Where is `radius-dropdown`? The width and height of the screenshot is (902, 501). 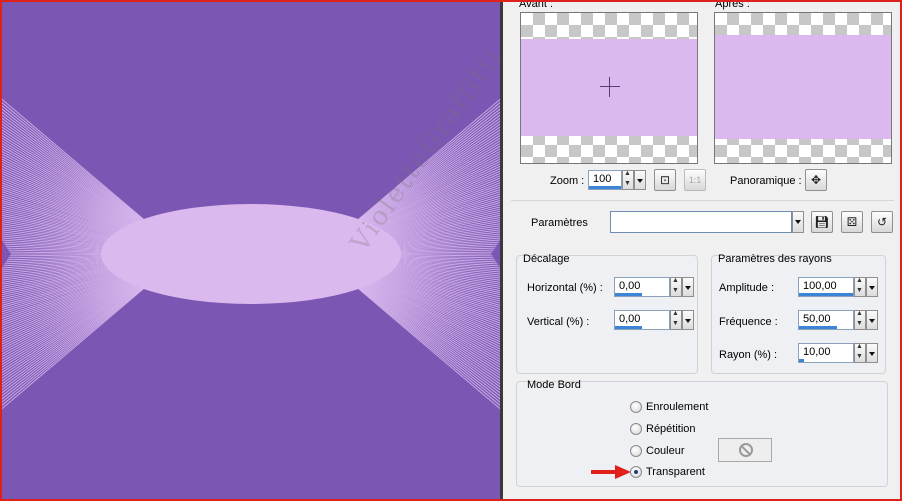
radius-dropdown is located at coordinates (872, 353).